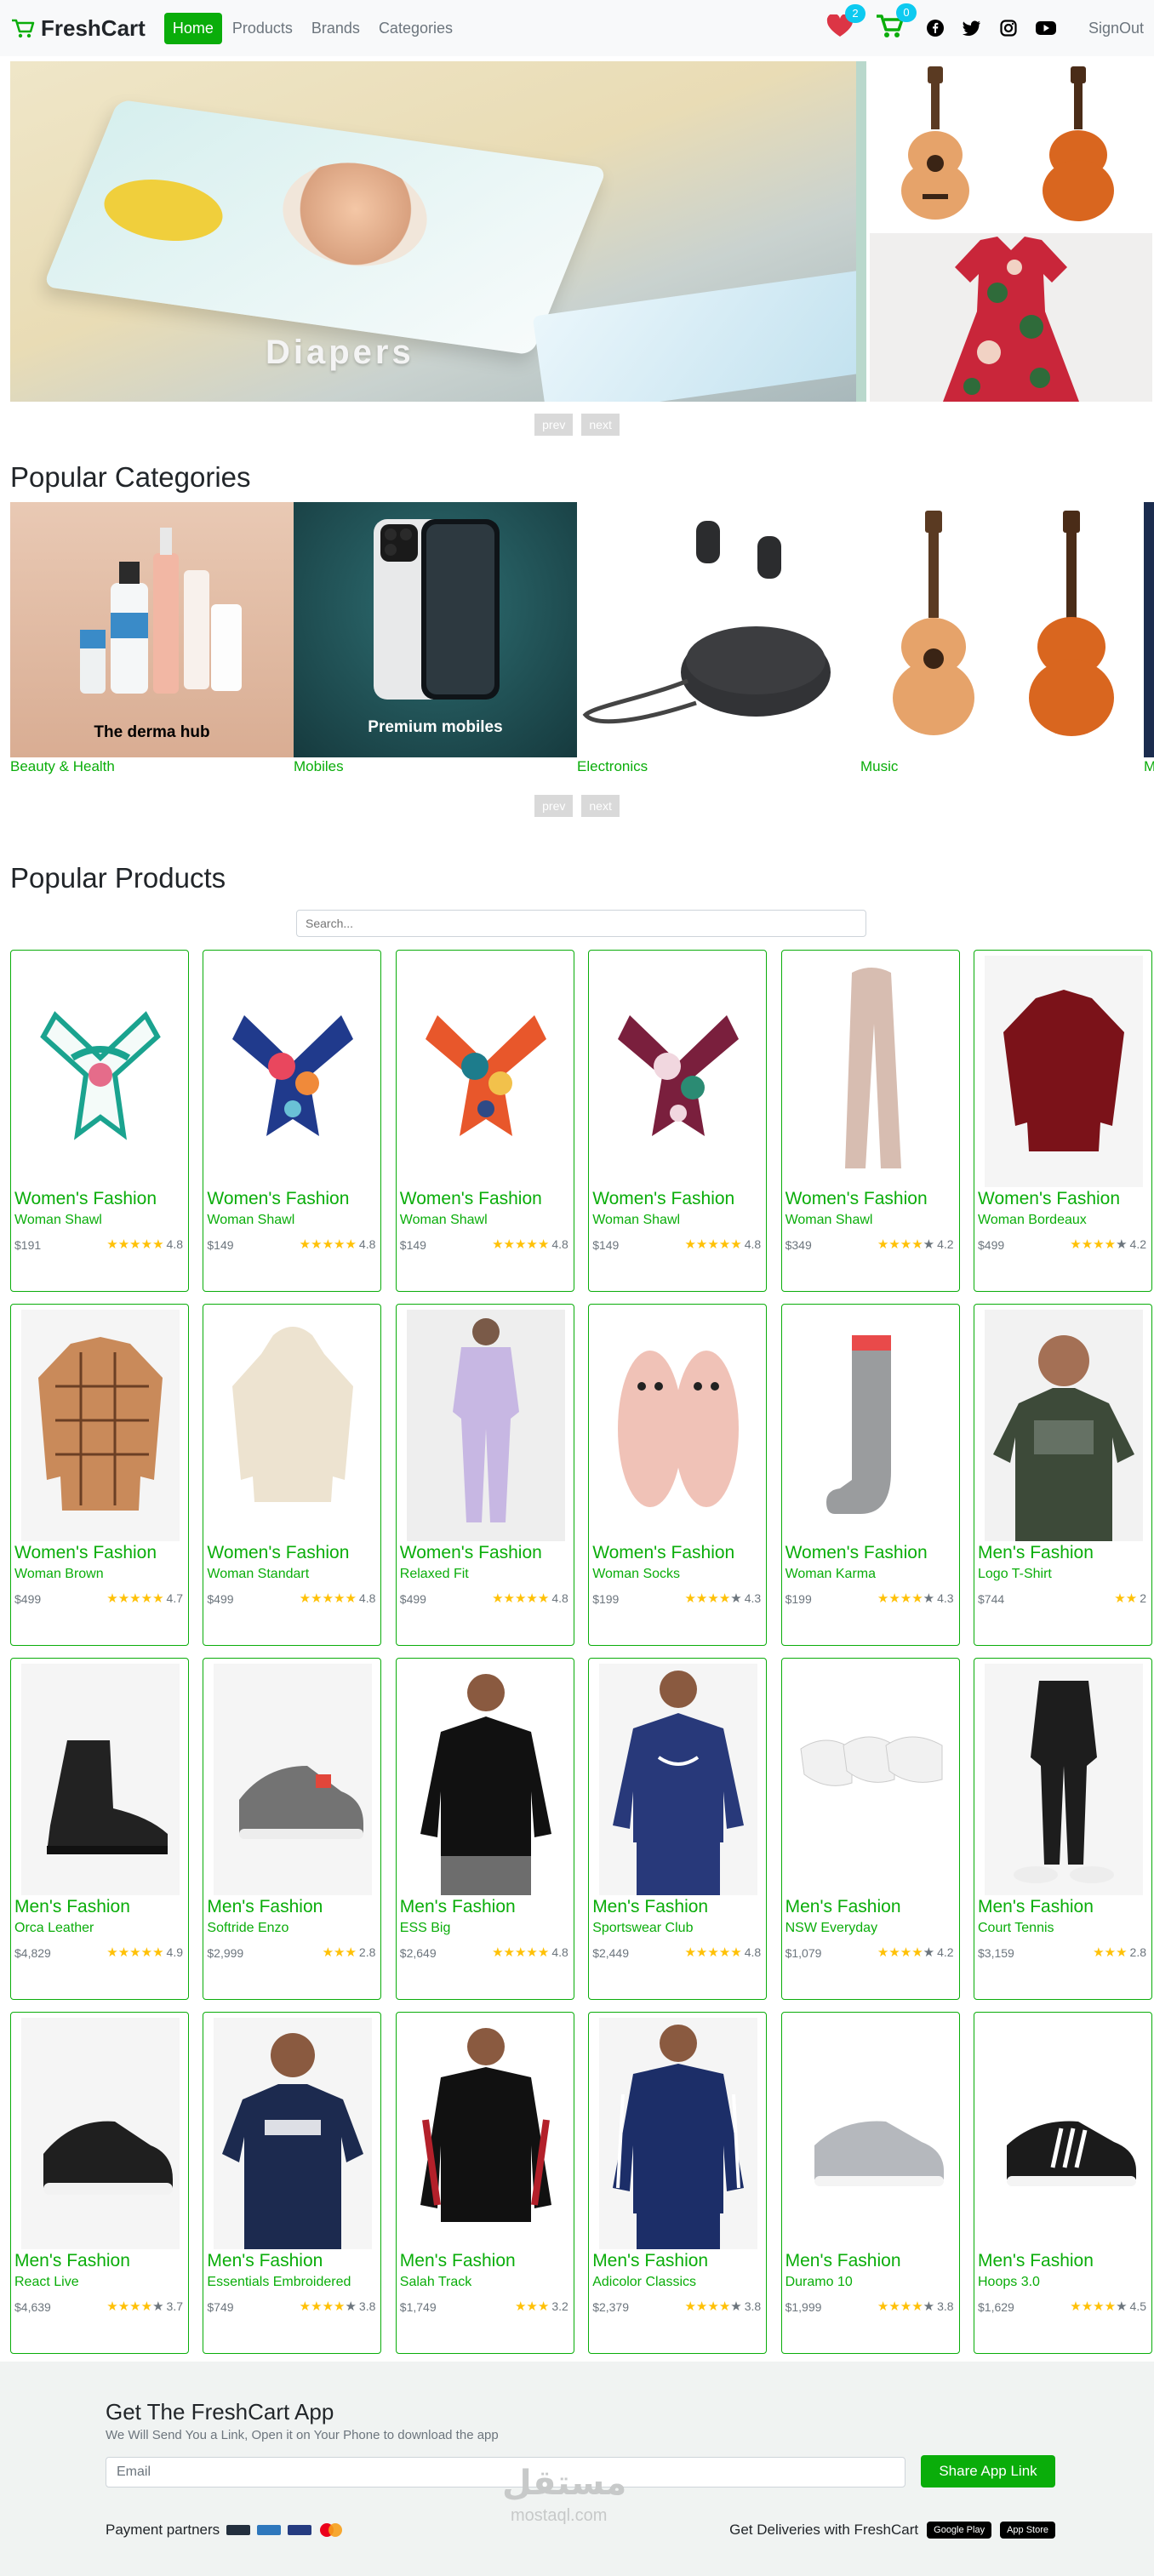  I want to click on category-label: Beauty & Health, so click(152, 766).